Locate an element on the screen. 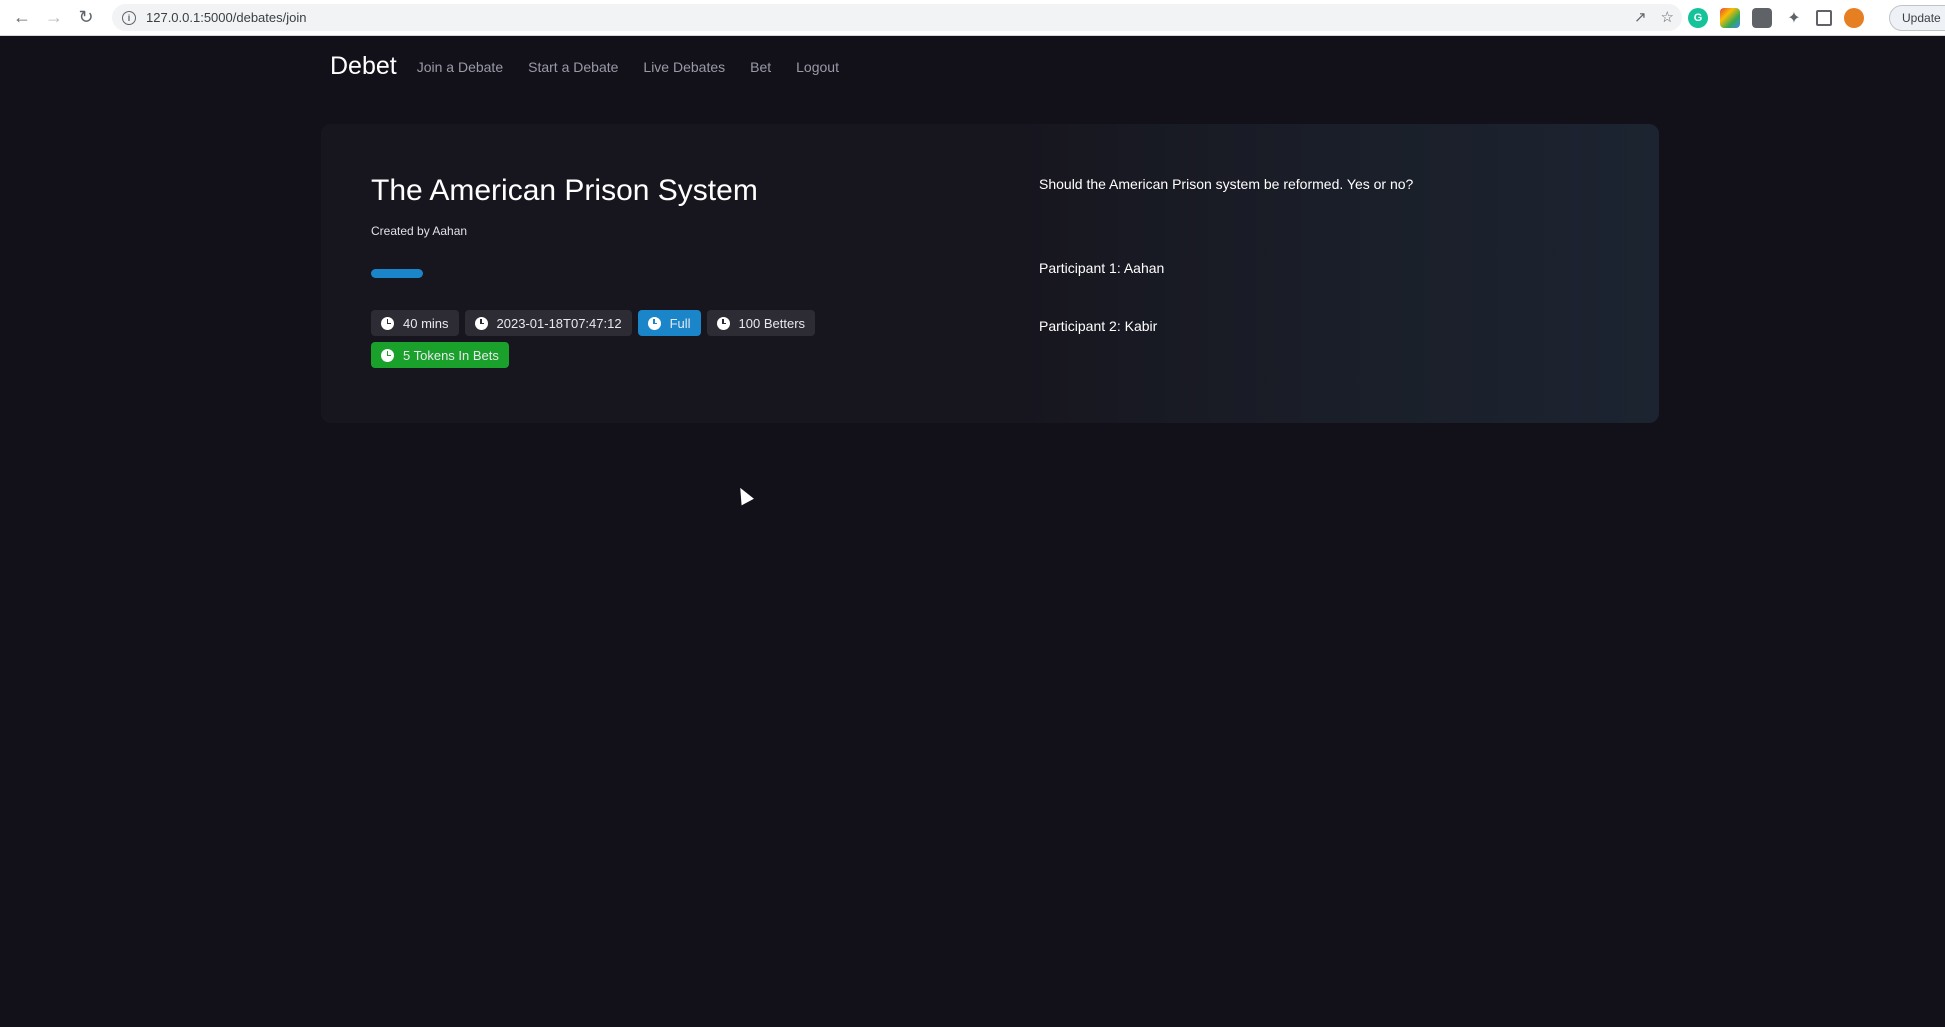 Image resolution: width=1945 pixels, height=1027 pixels. keyboard-extension-icon is located at coordinates (1762, 18).